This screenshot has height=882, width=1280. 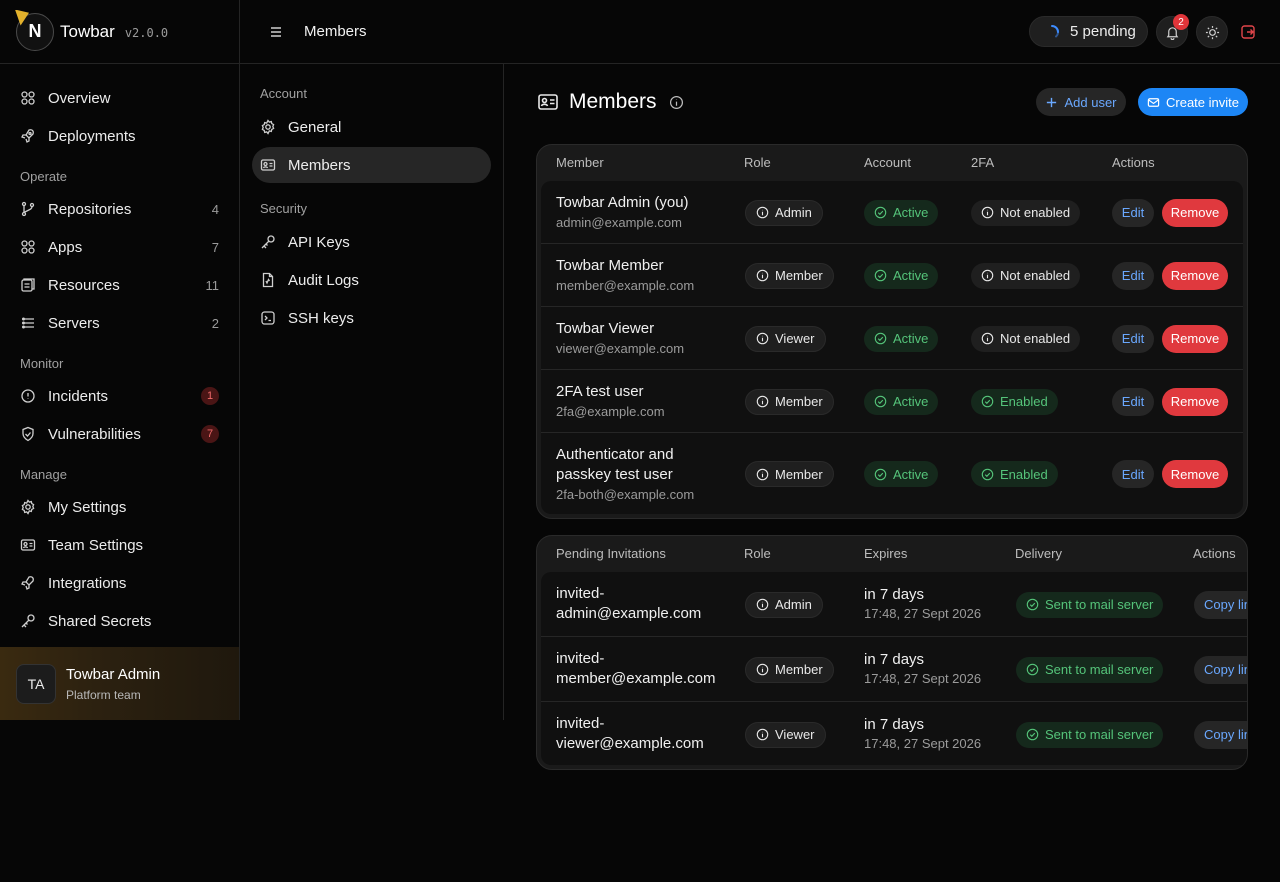 I want to click on badge-label: Active, so click(x=911, y=401).